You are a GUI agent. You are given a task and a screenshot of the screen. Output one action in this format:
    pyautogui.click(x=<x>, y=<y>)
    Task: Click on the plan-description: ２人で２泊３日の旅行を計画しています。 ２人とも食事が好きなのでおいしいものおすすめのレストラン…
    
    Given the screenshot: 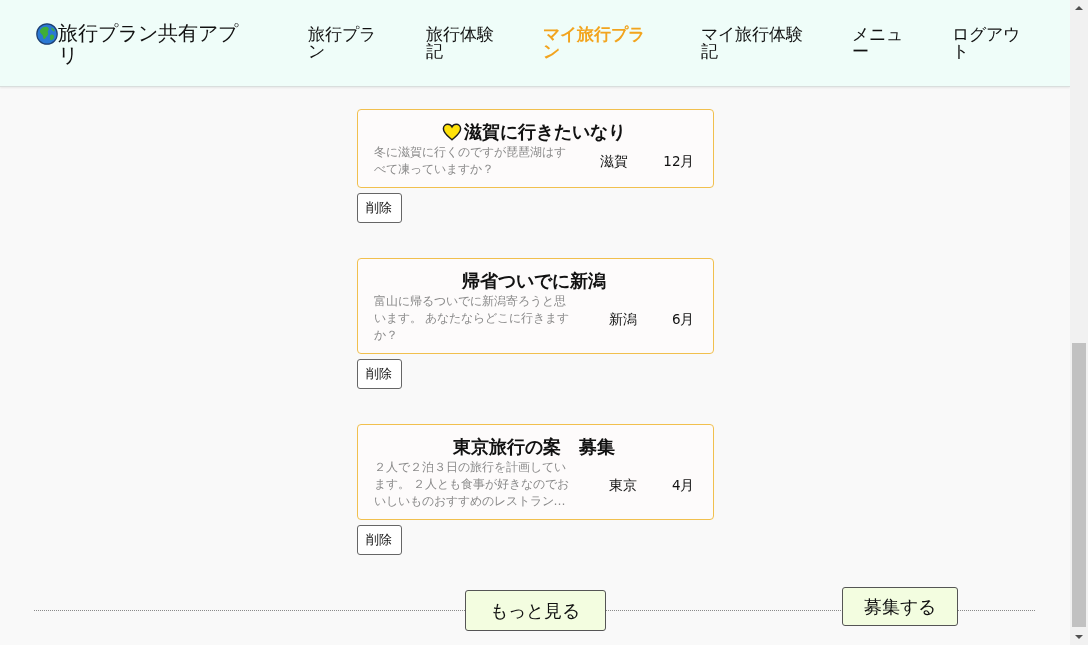 What is the action you would take?
    pyautogui.click(x=472, y=484)
    